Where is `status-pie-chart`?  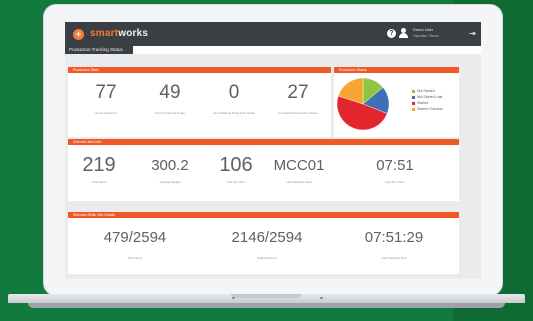 status-pie-chart is located at coordinates (363, 104).